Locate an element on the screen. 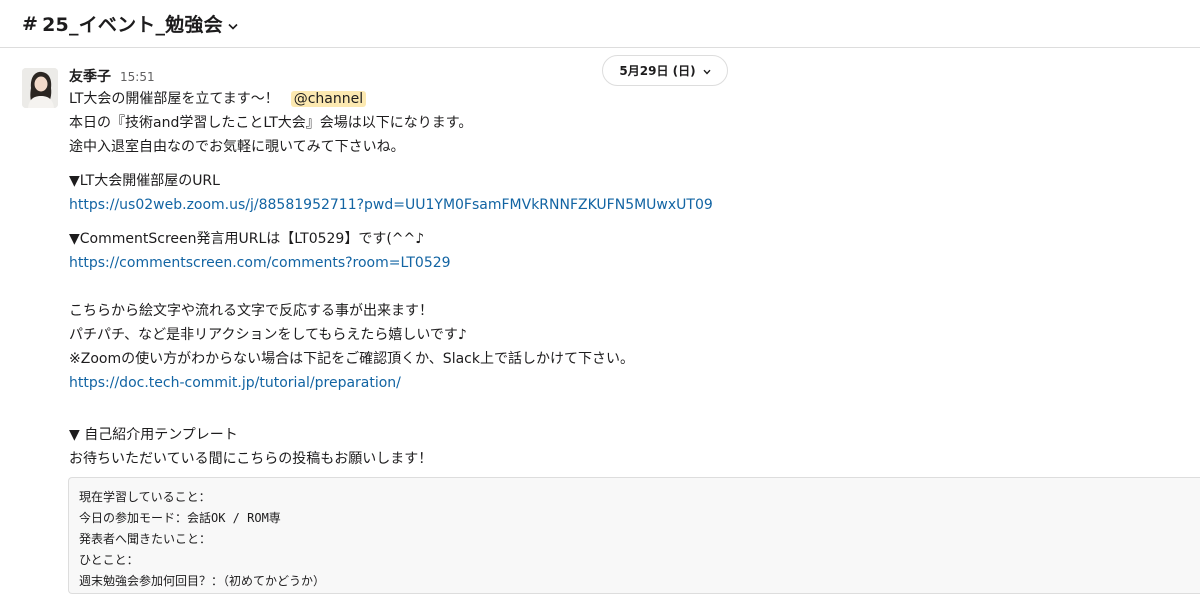 The height and width of the screenshot is (603, 1200). chevron-down-icon is located at coordinates (233, 24).